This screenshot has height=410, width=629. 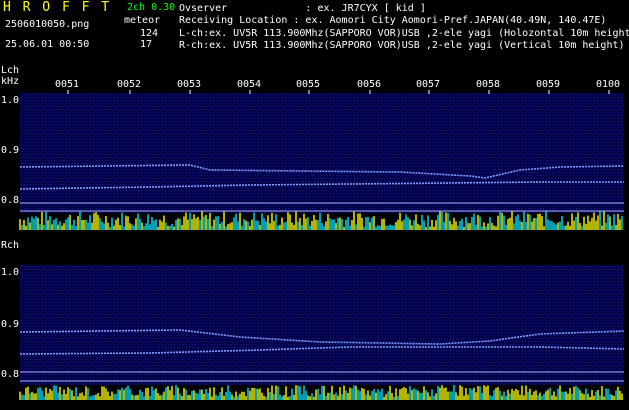 I want to click on rch-traces, so click(x=322, y=355).